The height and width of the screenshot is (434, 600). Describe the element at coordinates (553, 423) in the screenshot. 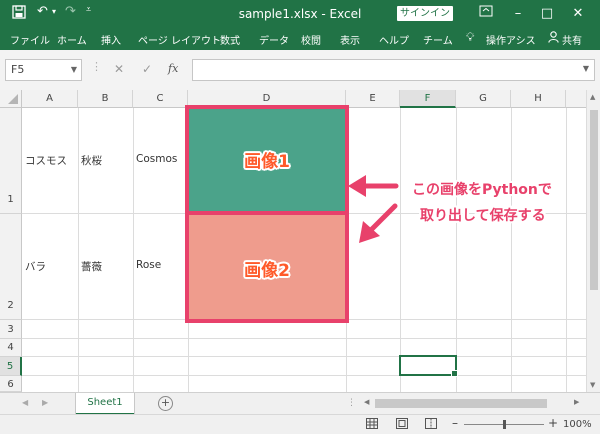

I see `zoom-in-button: +` at that location.